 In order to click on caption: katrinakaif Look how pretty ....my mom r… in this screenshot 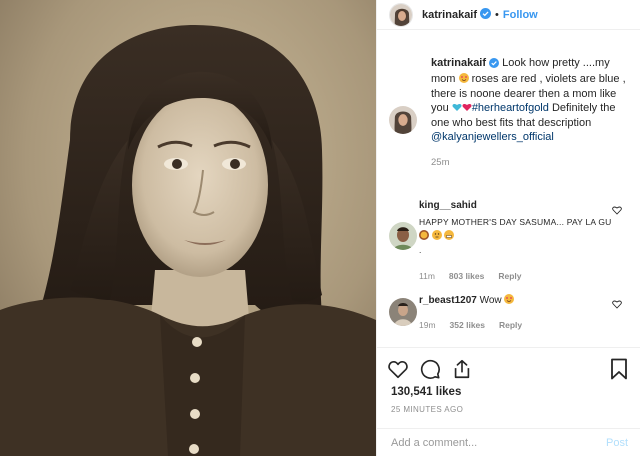, I will do `click(508, 112)`.